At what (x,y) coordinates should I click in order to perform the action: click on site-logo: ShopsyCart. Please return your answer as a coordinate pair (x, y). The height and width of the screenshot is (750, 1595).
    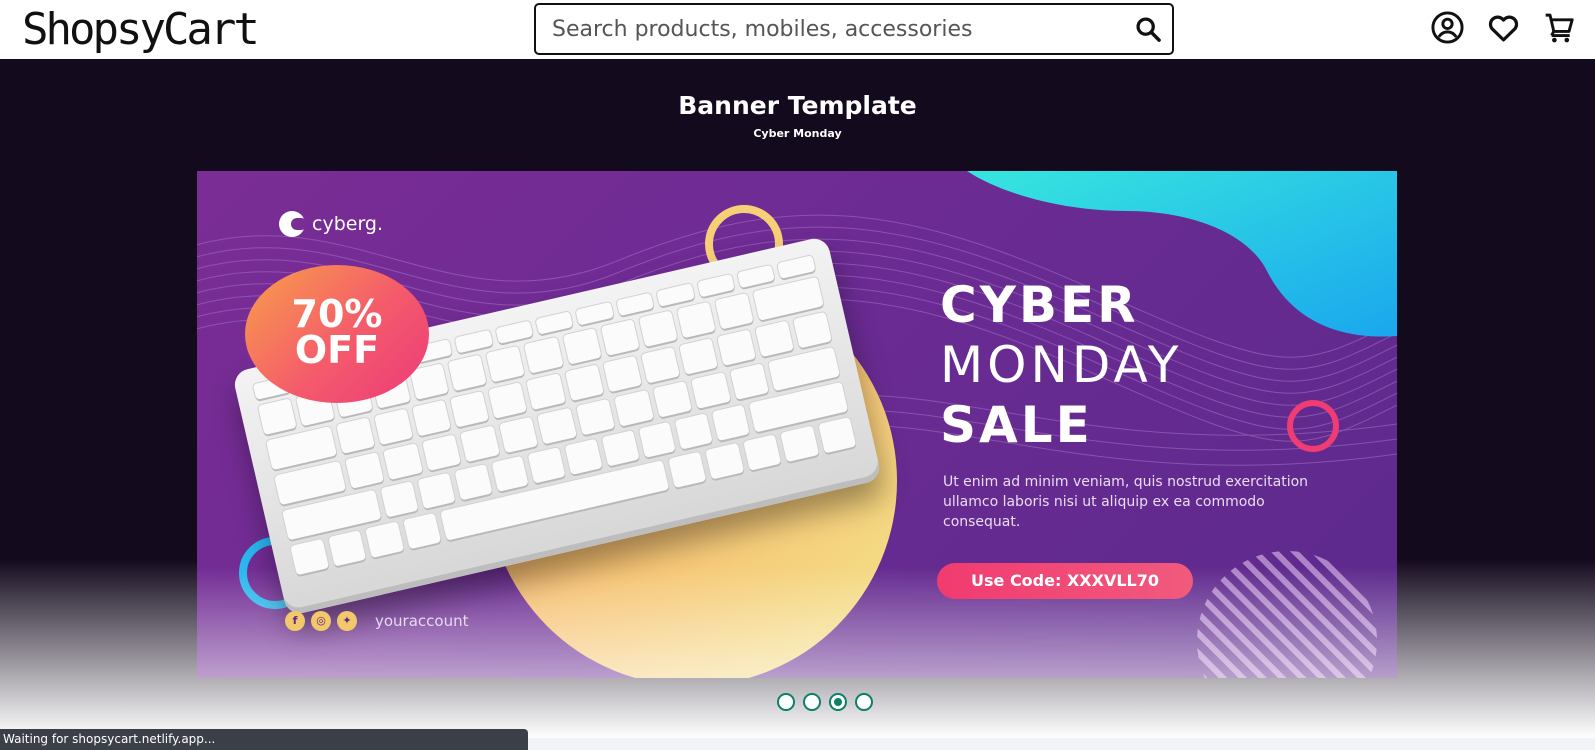
    Looking at the image, I should click on (141, 30).